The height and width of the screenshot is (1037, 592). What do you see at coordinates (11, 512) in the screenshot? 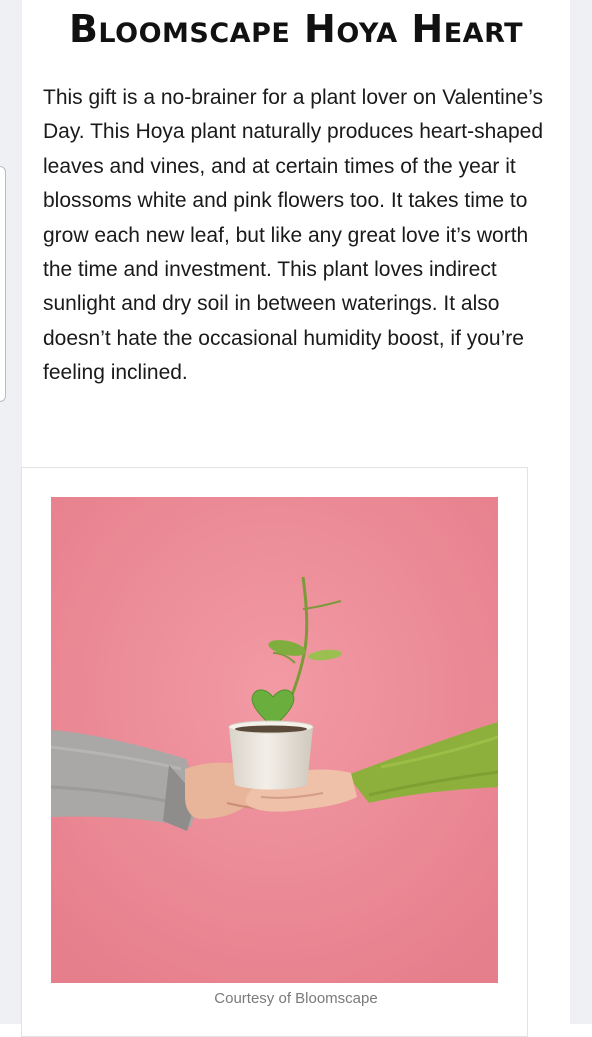
I see `left-page-margin` at bounding box center [11, 512].